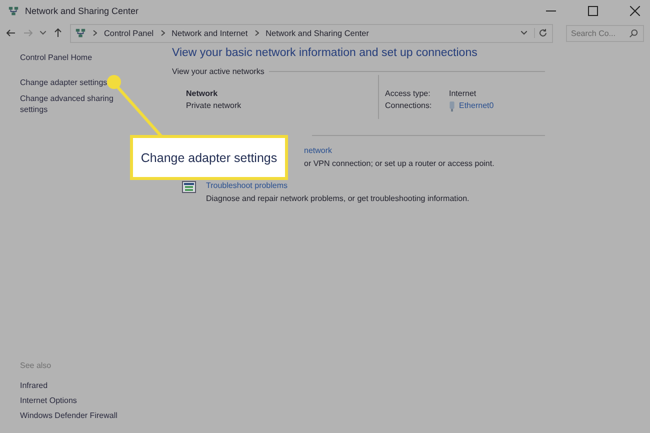  Describe the element at coordinates (408, 94) in the screenshot. I see `access-type-label: Access type:` at that location.